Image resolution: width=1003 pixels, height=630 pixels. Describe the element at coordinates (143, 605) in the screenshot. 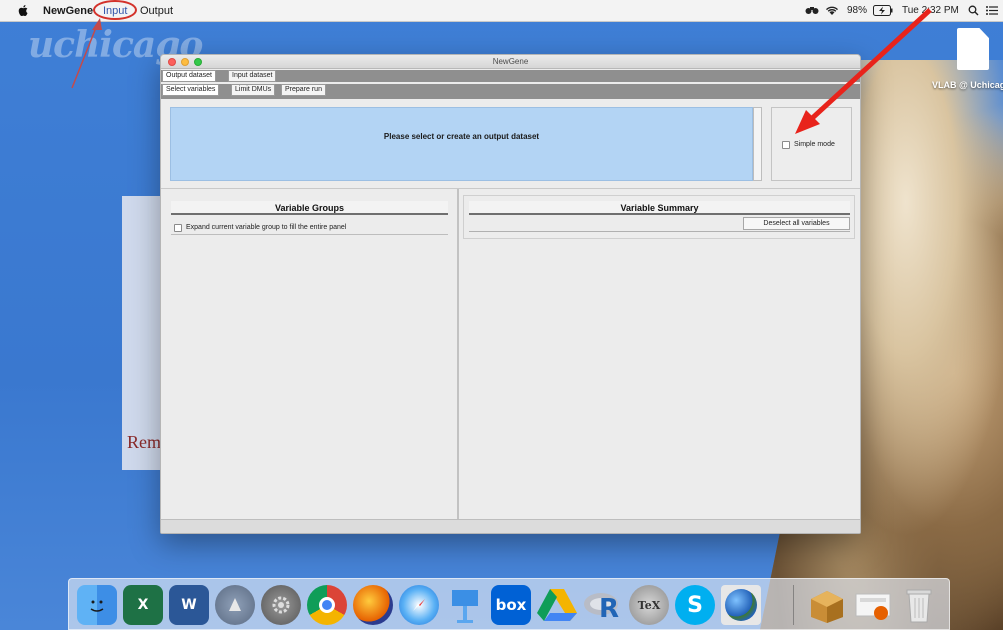

I see `excel-icon: X` at that location.